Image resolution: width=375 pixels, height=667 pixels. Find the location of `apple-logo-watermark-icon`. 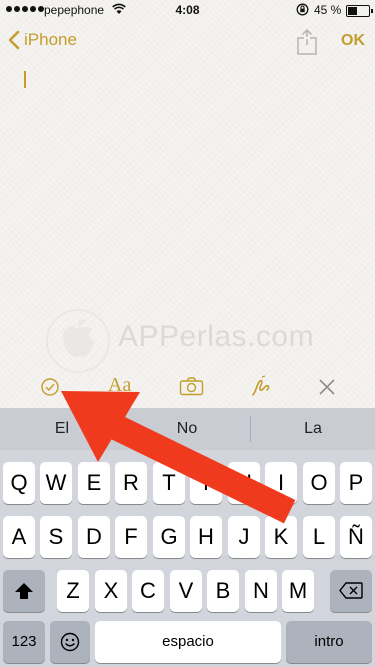

apple-logo-watermark-icon is located at coordinates (78, 341).